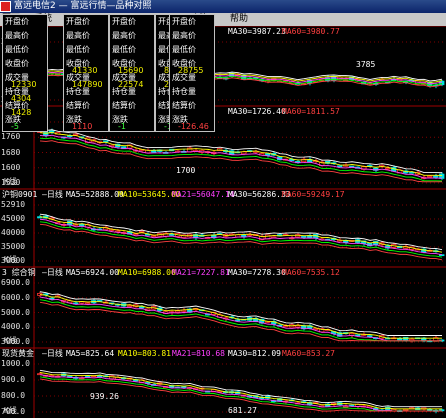 The image size is (446, 418). I want to click on quote-popup: 开盘价 最高价 最低价 收盘价 成交量 12330 持仓量 4304 结算价 1428 涨跌 -5, so click(25, 73).